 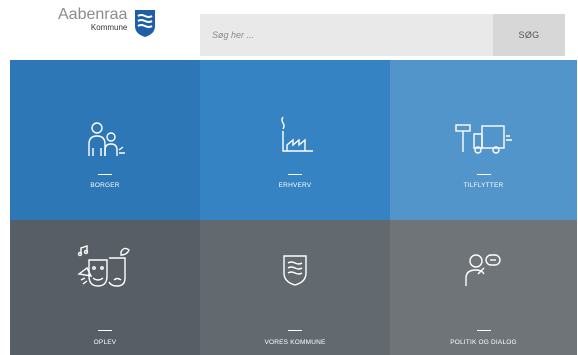 I want to click on tile-label: BORGER, so click(x=105, y=185).